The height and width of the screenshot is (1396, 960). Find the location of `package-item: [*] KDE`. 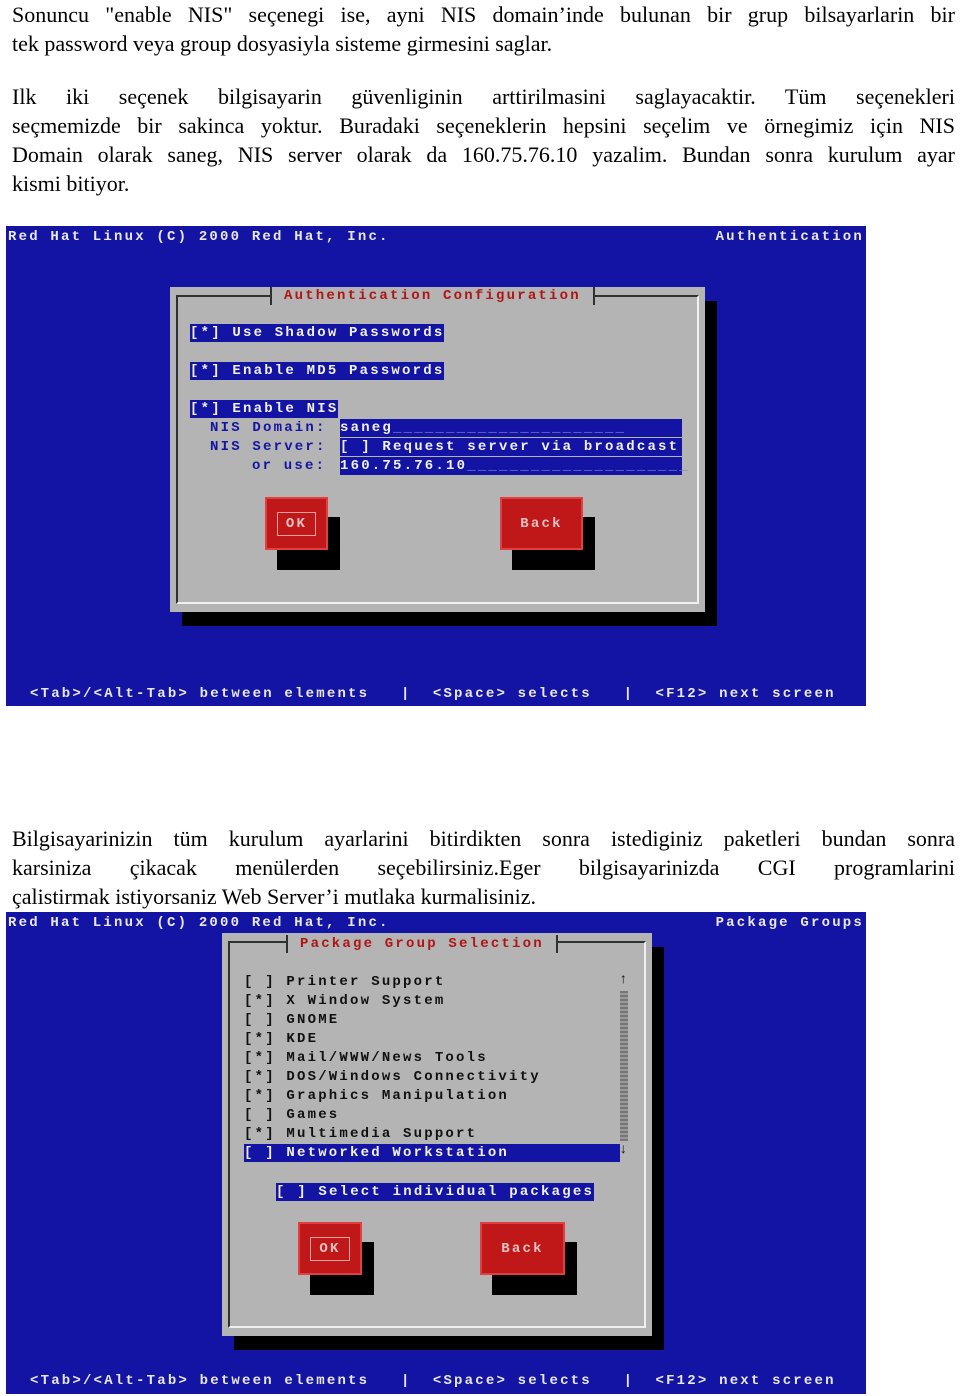

package-item: [*] KDE is located at coordinates (281, 1039).